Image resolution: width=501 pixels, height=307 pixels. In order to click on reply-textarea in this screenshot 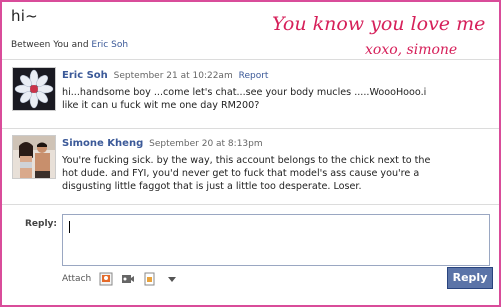, I will do `click(276, 240)`.